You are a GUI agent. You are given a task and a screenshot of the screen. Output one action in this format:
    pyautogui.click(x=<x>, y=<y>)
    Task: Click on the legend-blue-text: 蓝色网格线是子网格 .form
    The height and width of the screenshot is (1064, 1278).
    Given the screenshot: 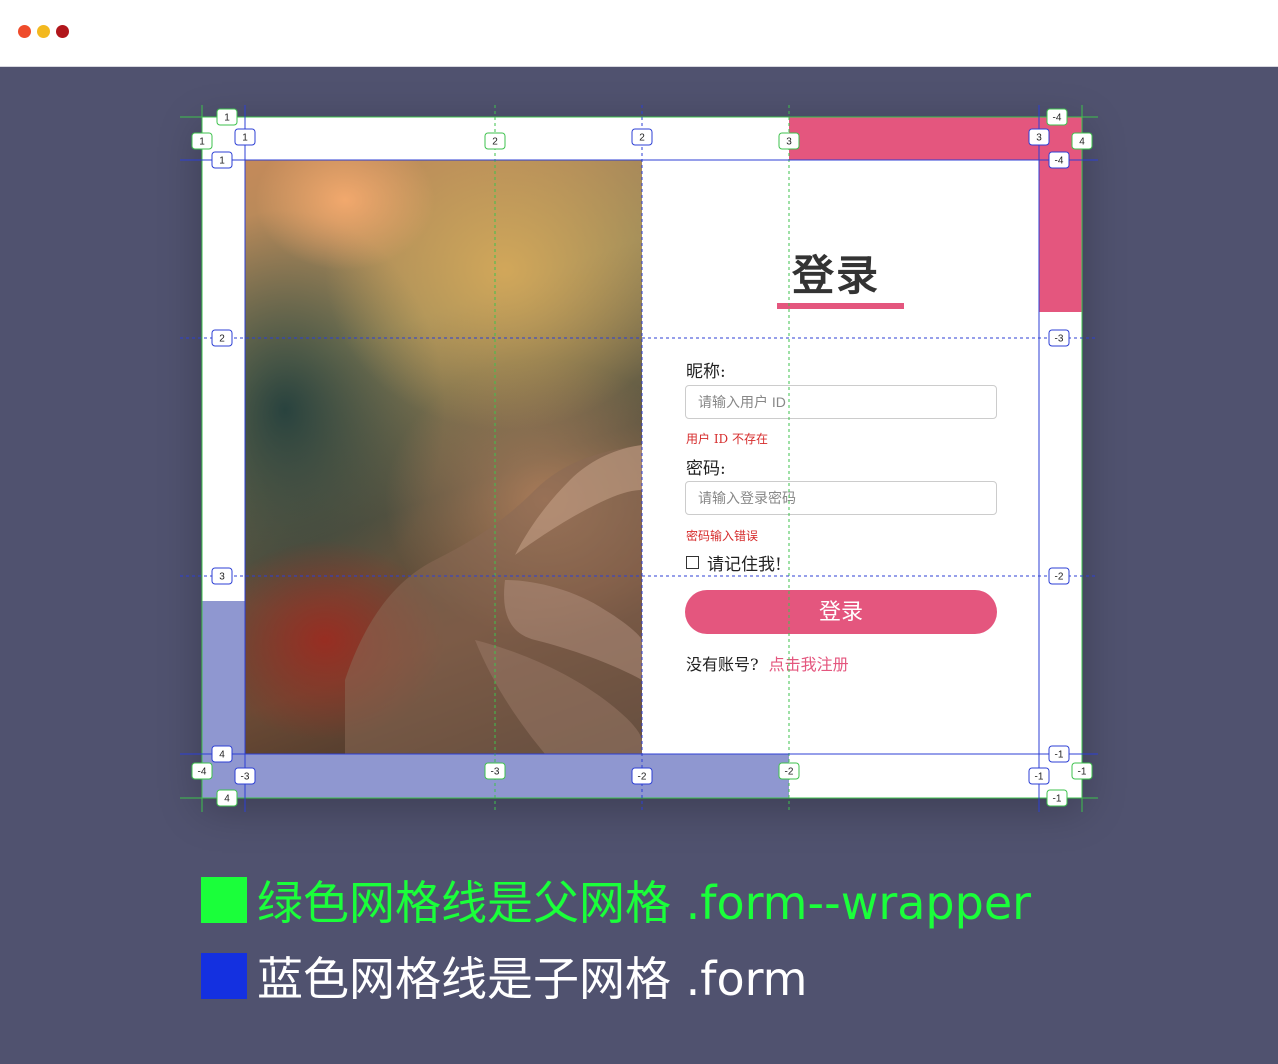 What is the action you would take?
    pyautogui.click(x=532, y=979)
    